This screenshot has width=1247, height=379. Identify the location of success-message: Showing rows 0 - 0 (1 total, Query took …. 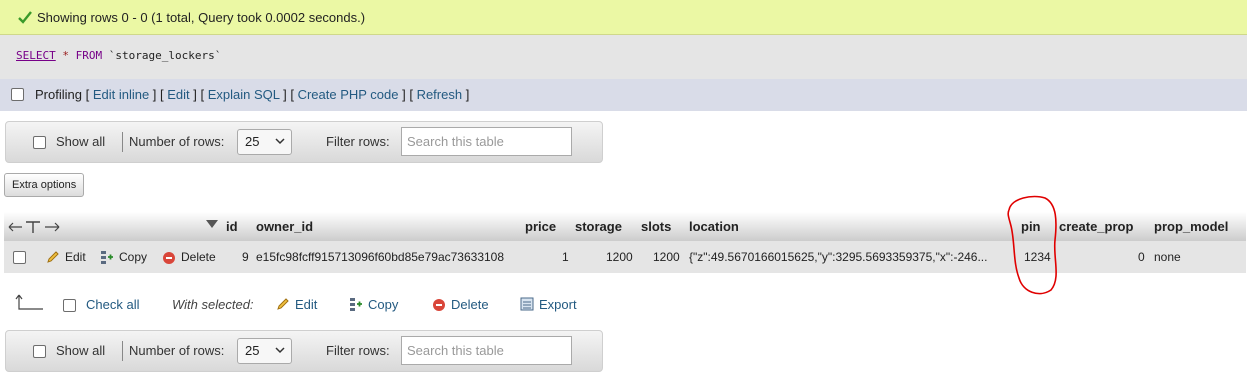
(201, 17).